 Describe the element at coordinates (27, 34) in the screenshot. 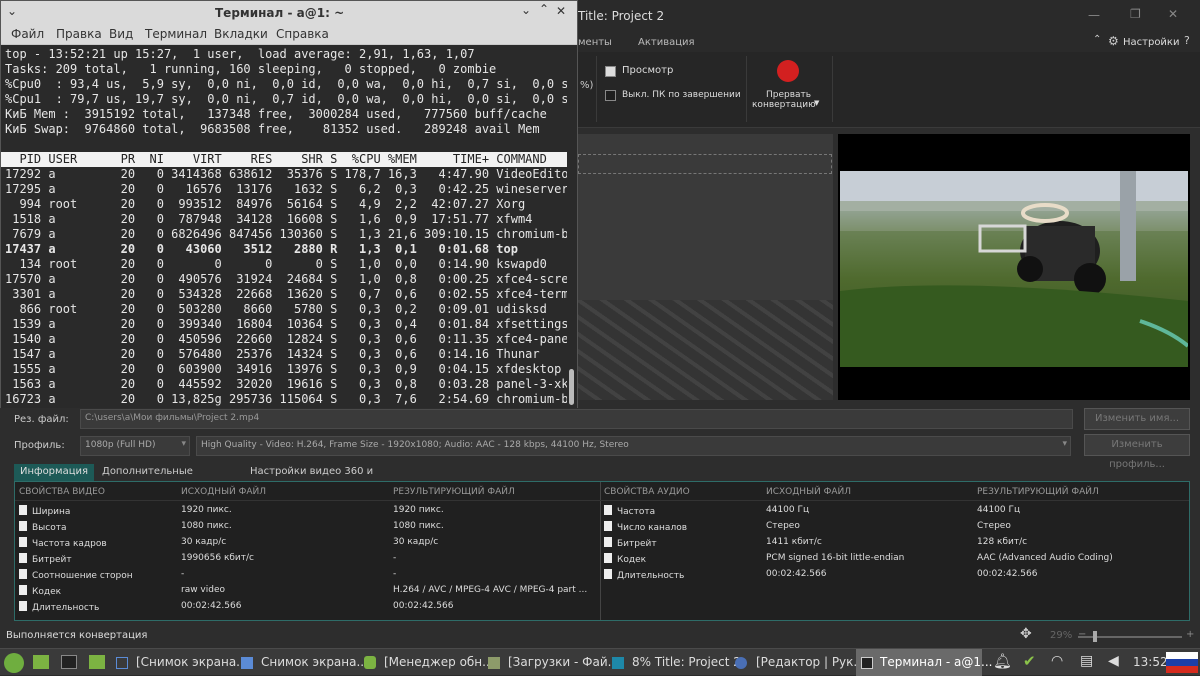

I see `menu-file: Файл` at that location.